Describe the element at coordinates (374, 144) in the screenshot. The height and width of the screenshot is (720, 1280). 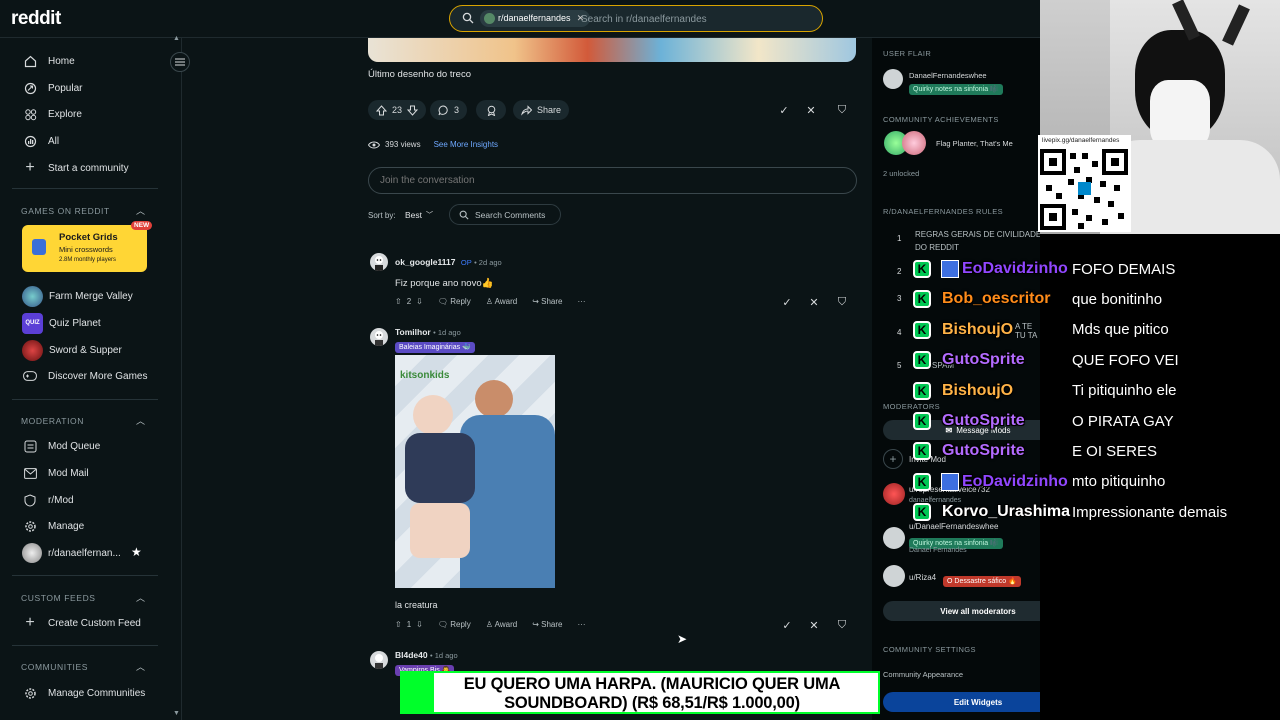
I see `eye-icon` at that location.